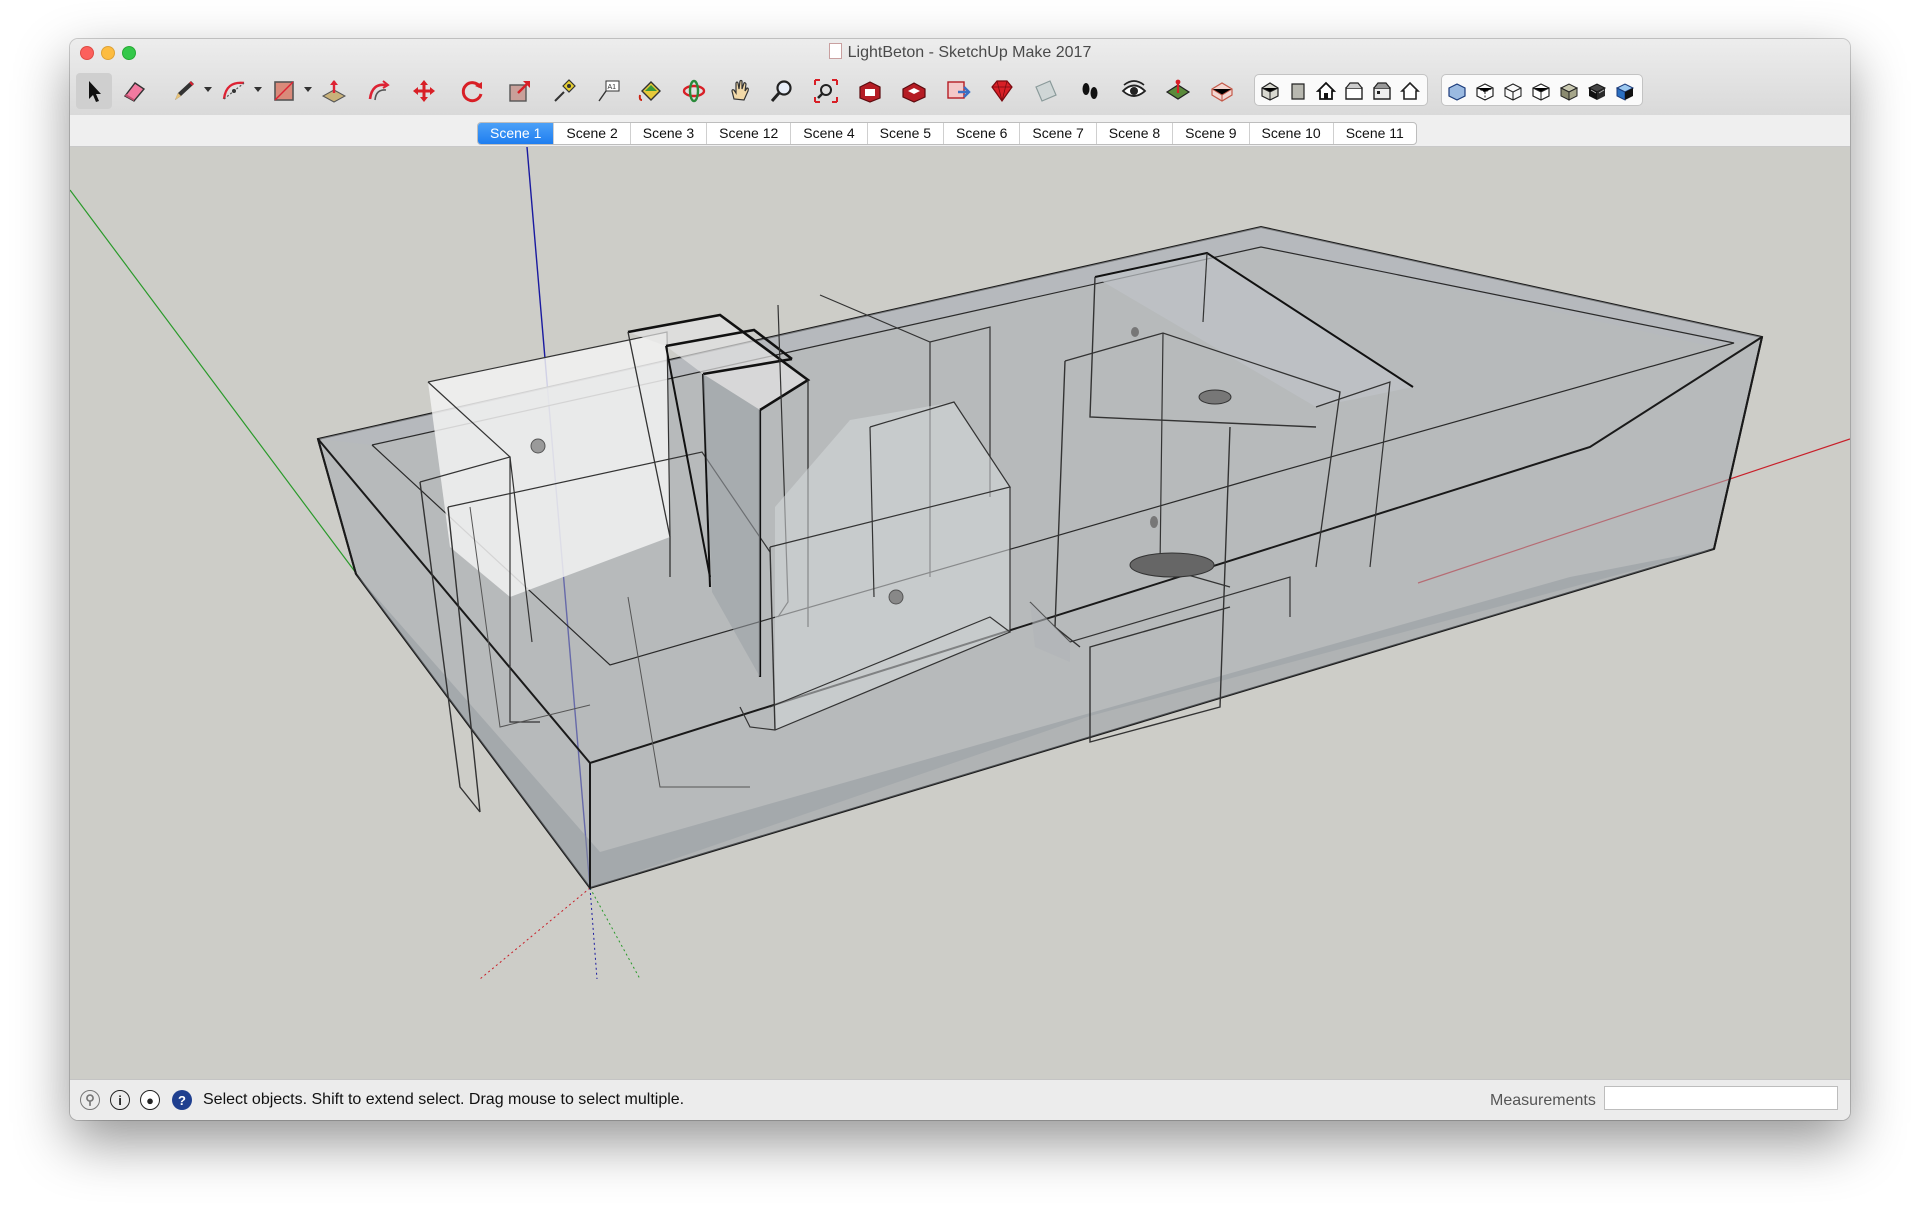 The width and height of the screenshot is (1920, 1219). Describe the element at coordinates (258, 89) in the screenshot. I see `arc-tool-caret` at that location.